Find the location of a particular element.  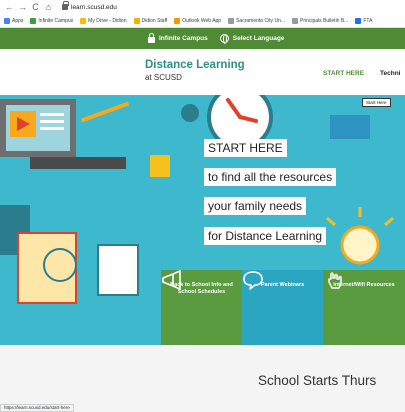

laptop-base is located at coordinates (78, 163).